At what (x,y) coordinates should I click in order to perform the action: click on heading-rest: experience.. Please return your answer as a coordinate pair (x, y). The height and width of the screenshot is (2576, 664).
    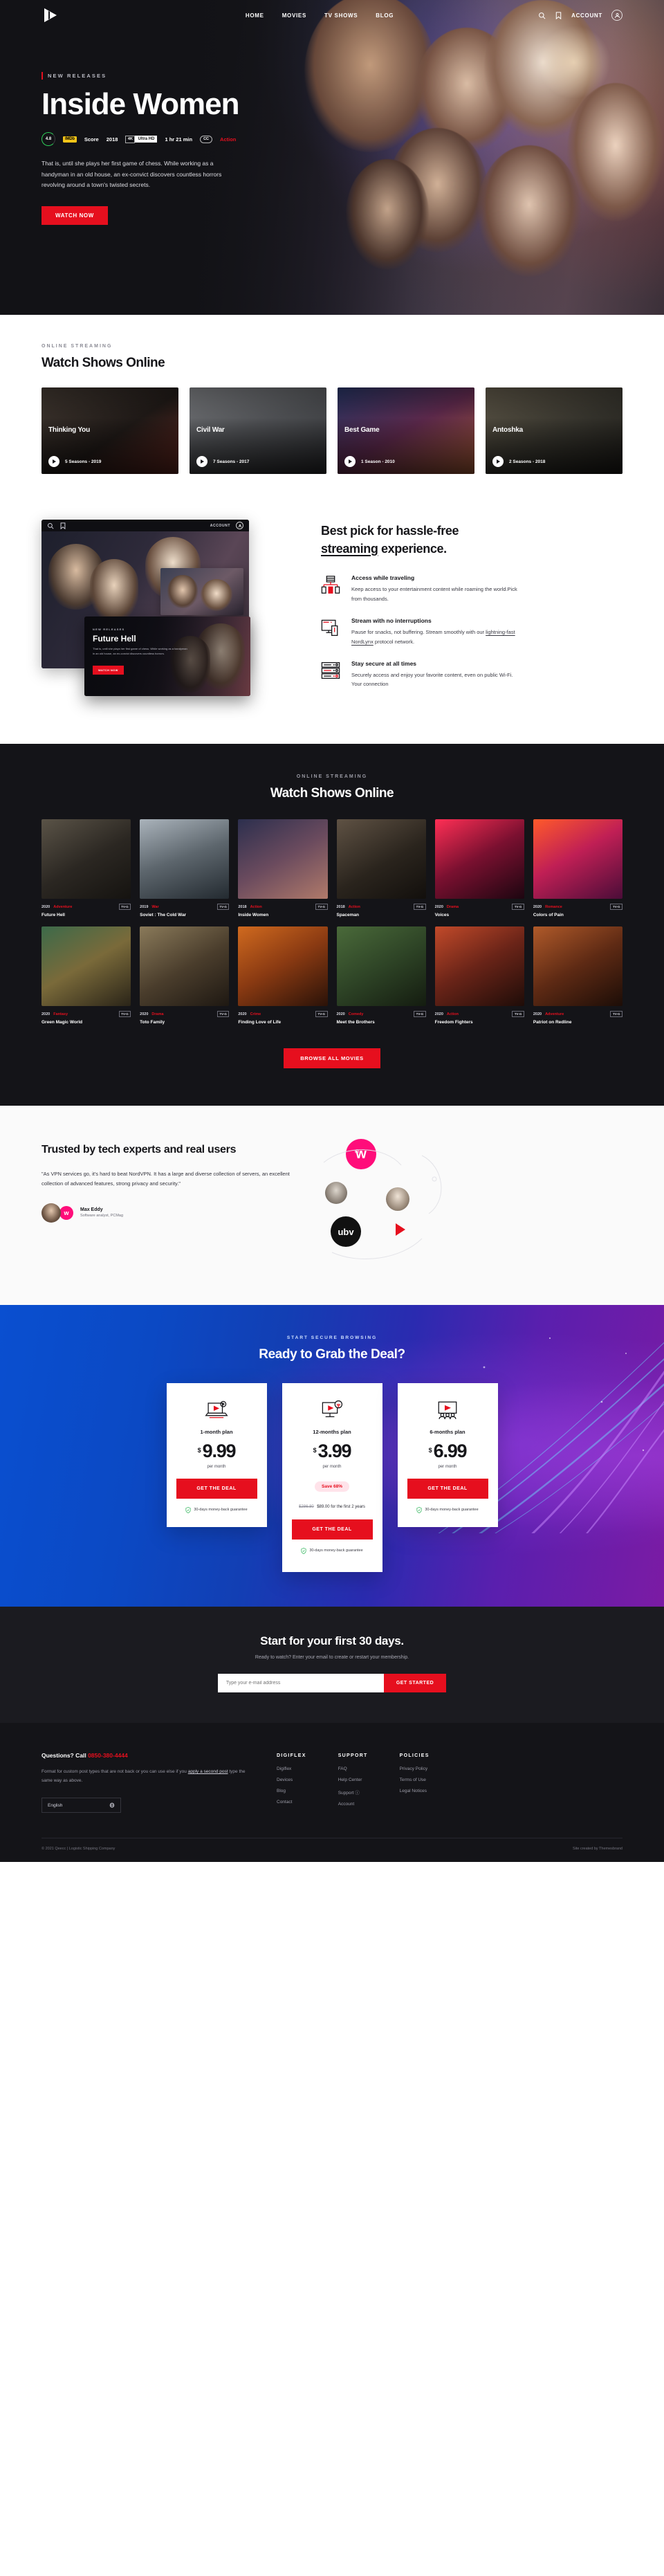
    Looking at the image, I should click on (412, 548).